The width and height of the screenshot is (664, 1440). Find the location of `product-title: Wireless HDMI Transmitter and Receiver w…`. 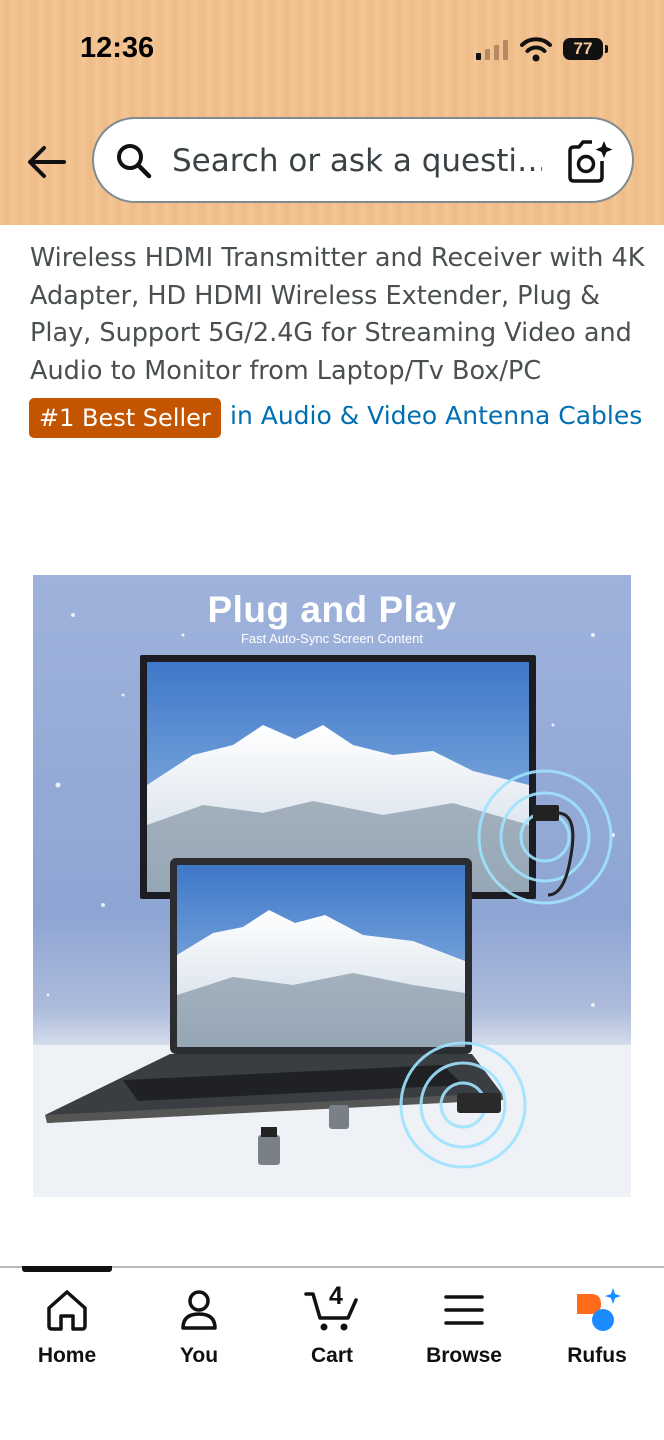

product-title: Wireless HDMI Transmitter and Receiver w… is located at coordinates (337, 314).